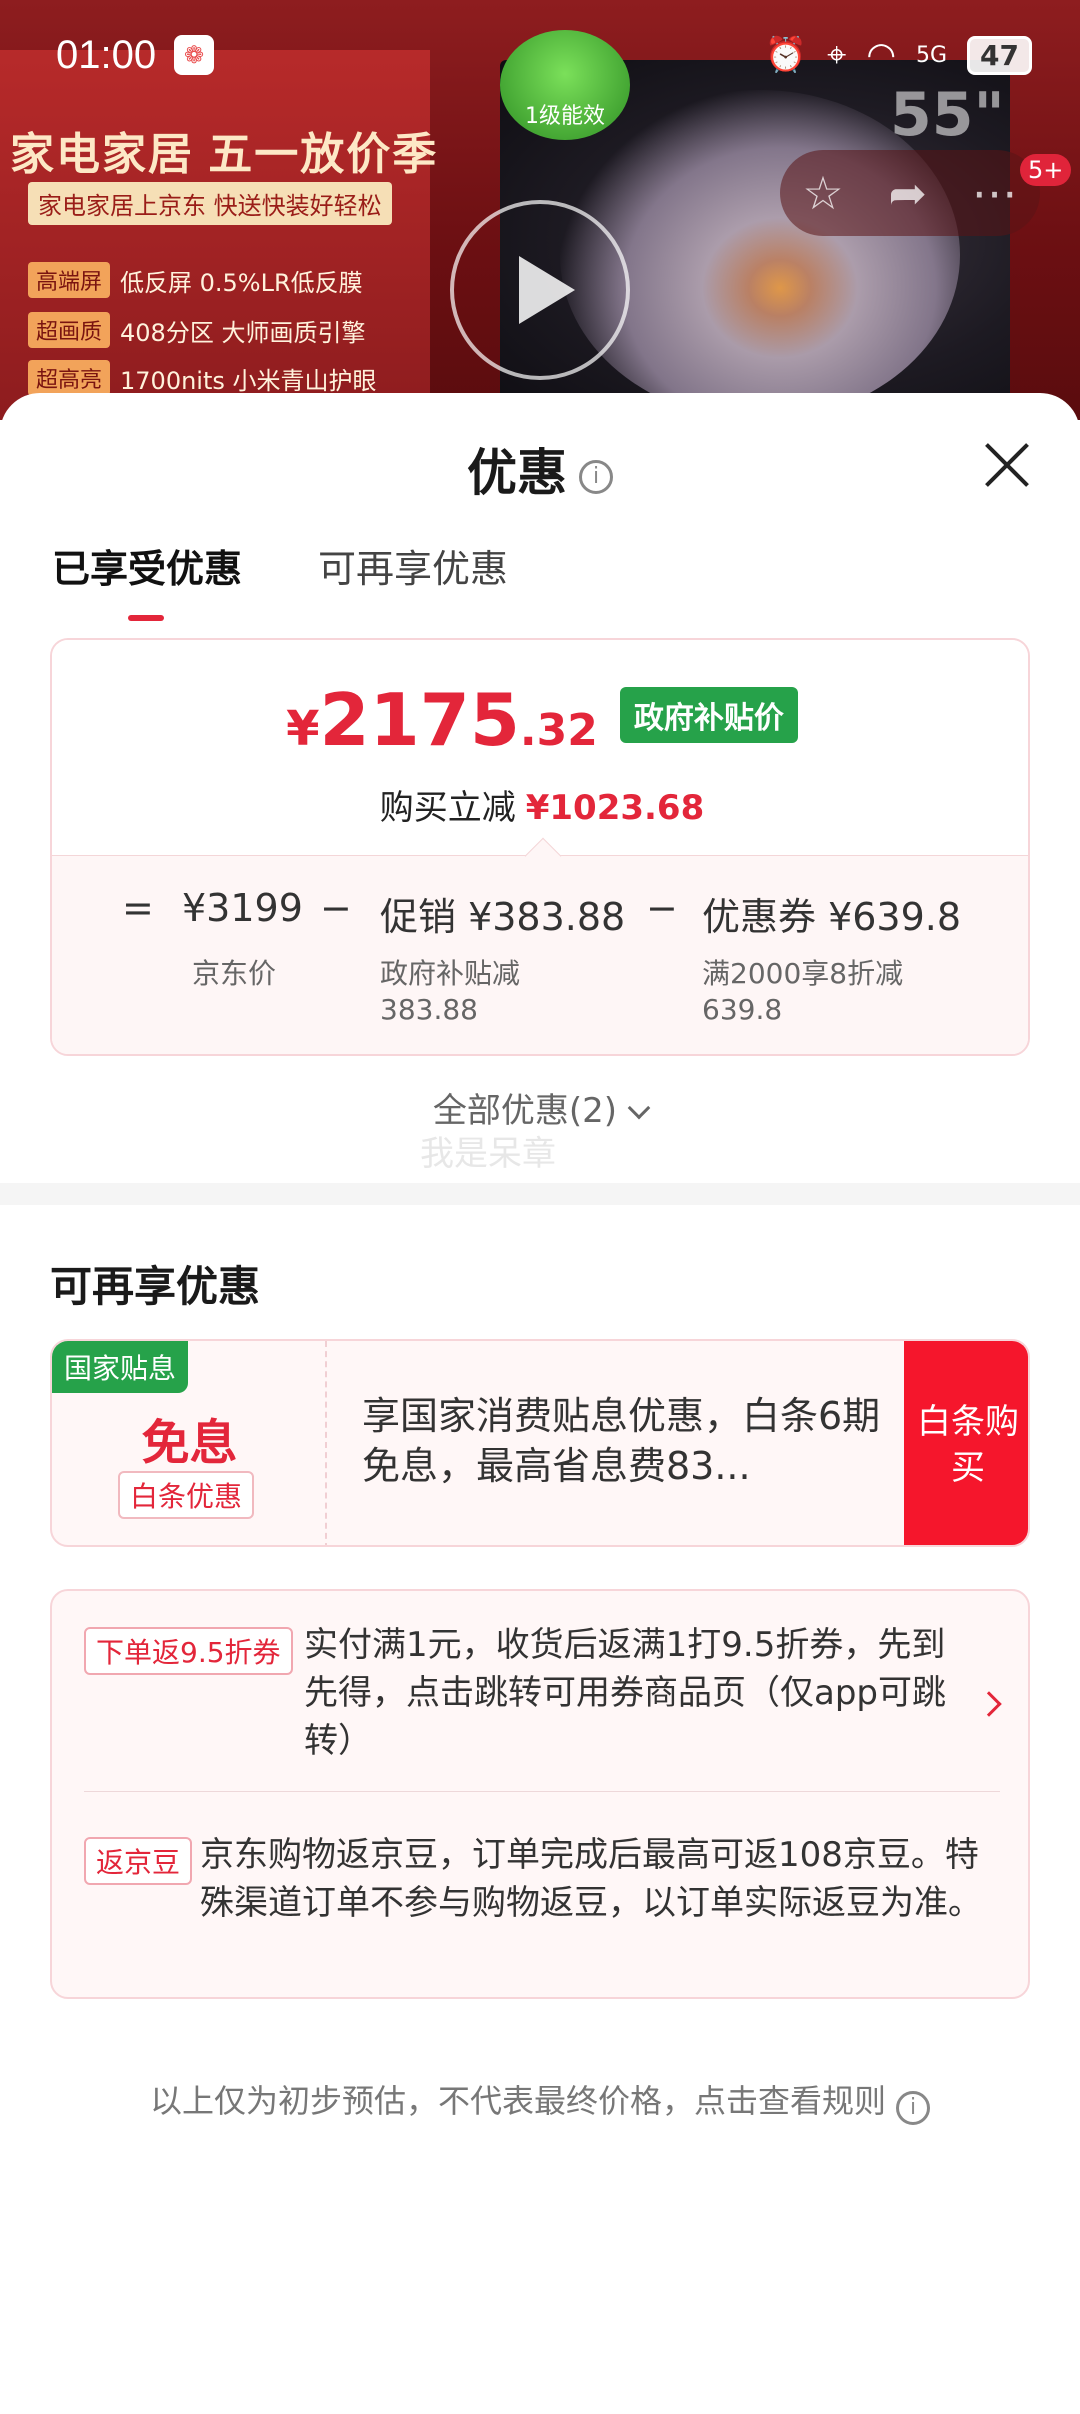 This screenshot has height=2414, width=1080. What do you see at coordinates (803, 973) in the screenshot?
I see `coupon-label-line1: 满2000享8折减` at bounding box center [803, 973].